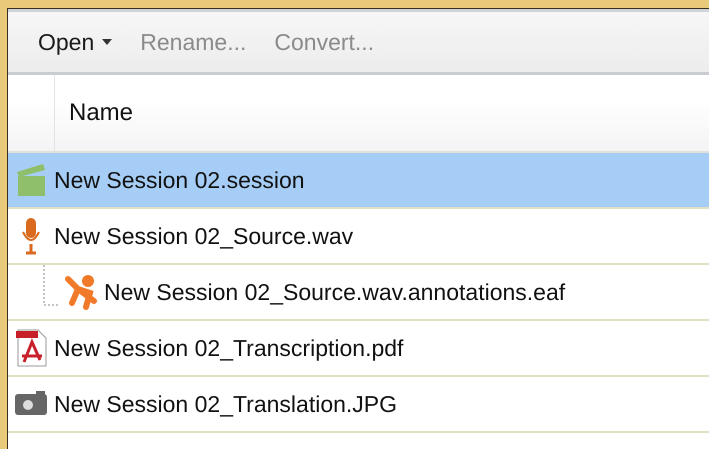 This screenshot has height=449, width=709. Describe the element at coordinates (358, 181) in the screenshot. I see `file-row: New Session 02.session` at that location.